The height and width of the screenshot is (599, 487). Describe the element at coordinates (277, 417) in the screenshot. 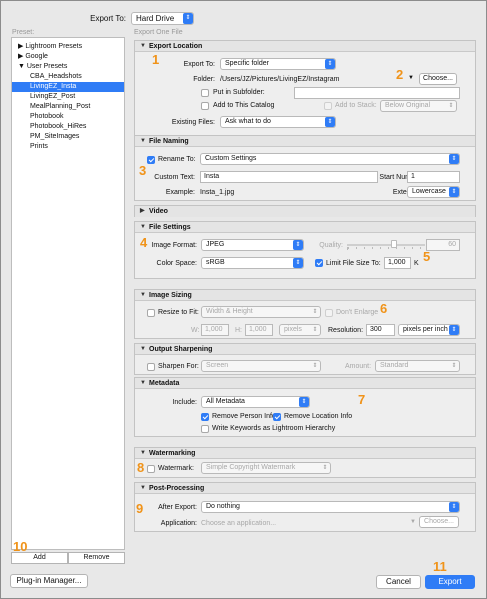

I see `remove-location-checkbox` at that location.